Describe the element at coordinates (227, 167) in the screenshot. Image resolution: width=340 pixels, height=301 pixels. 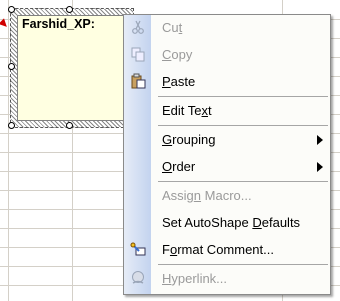
I see `menu-item-order: Order` at that location.